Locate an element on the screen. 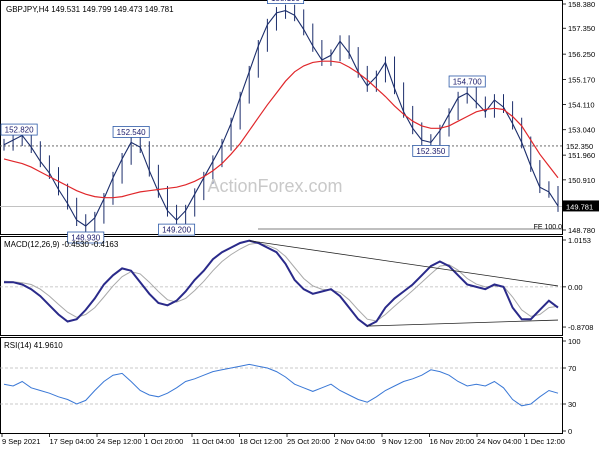  rsi-axis-tick-label: 70 is located at coordinates (572, 368).